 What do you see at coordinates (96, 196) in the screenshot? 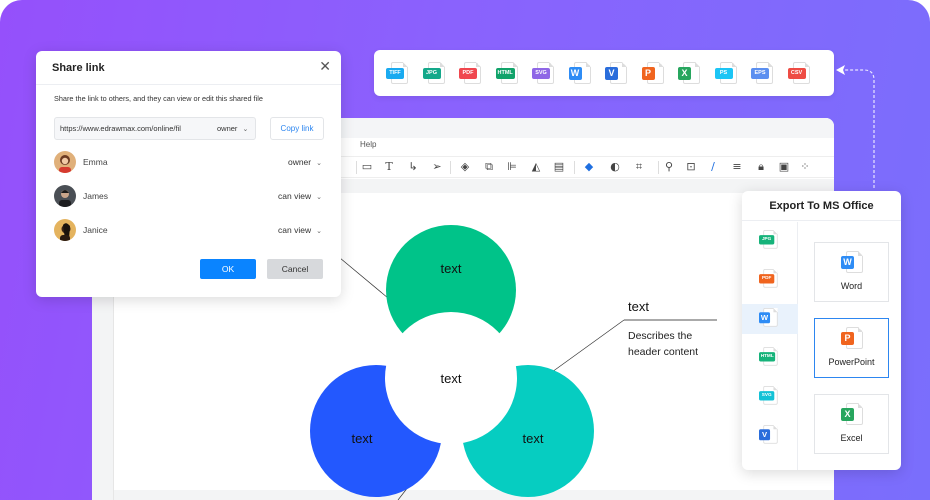
I see `user-name: James` at bounding box center [96, 196].